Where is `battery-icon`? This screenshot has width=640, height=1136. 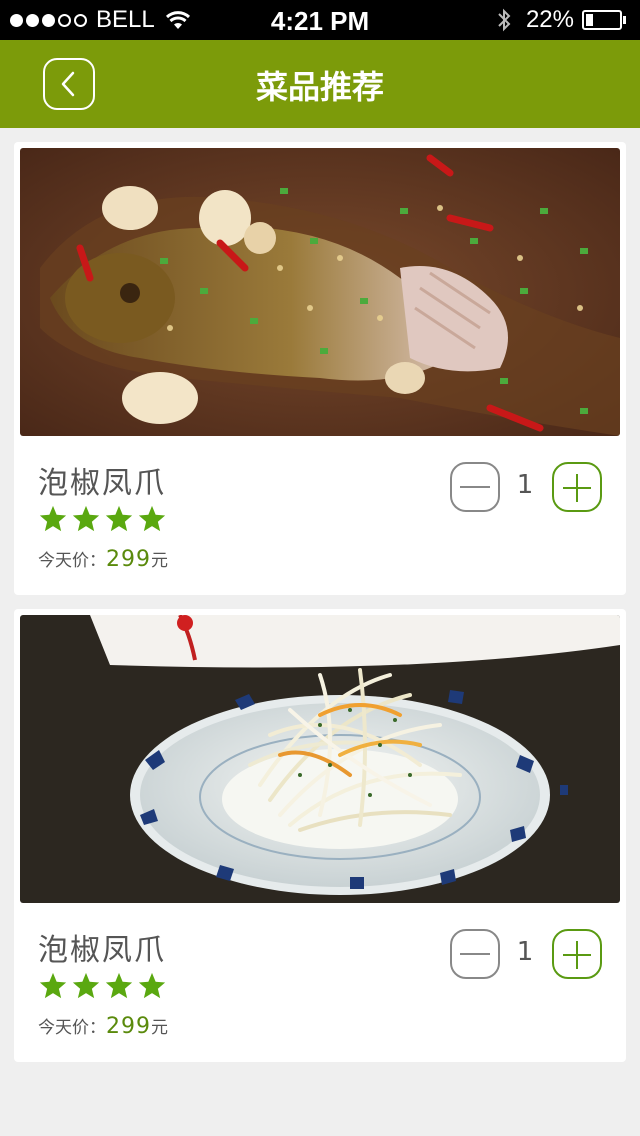 battery-icon is located at coordinates (602, 20).